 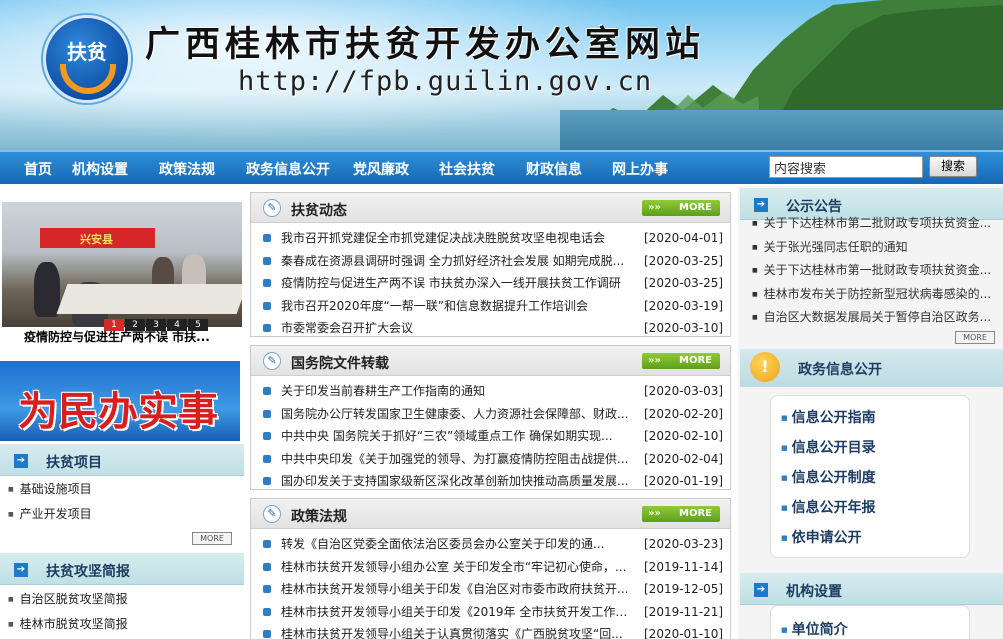 I want to click on gov-info-box: 信息公开指南 信息公开目录 信息公开制度 信息公开年报 依申请公开, so click(x=870, y=476).